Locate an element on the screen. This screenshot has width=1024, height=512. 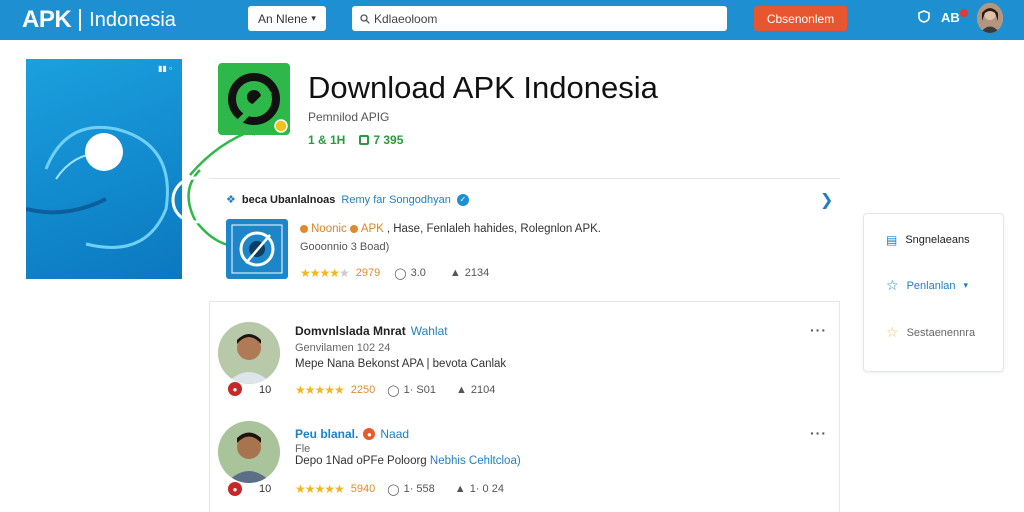
app-stats: 1 & 1H 7 395 is located at coordinates (355, 140).